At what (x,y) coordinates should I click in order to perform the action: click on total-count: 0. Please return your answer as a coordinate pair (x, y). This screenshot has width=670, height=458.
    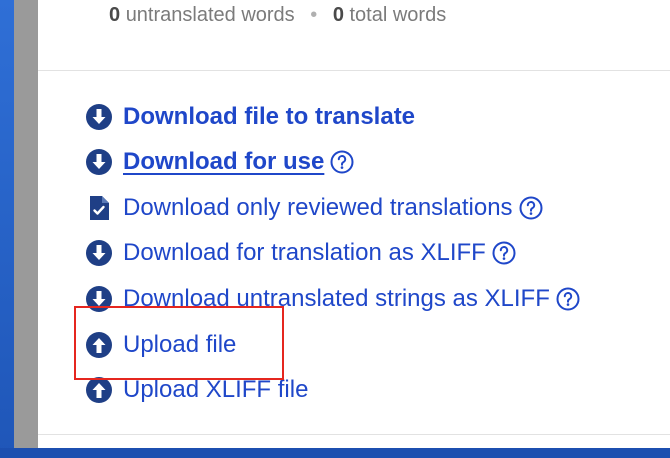
    Looking at the image, I should click on (338, 15).